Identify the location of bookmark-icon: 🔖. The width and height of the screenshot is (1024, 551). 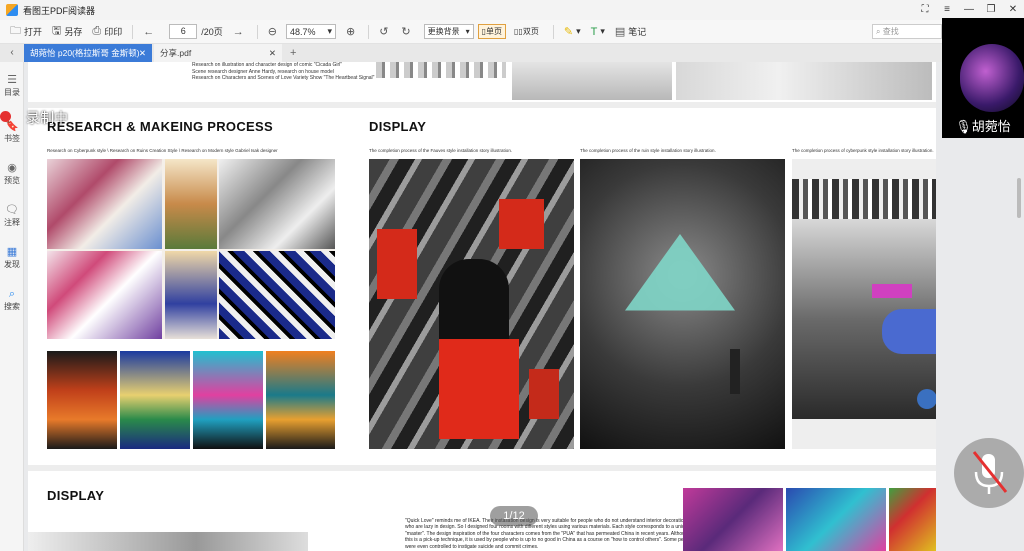
(12, 126).